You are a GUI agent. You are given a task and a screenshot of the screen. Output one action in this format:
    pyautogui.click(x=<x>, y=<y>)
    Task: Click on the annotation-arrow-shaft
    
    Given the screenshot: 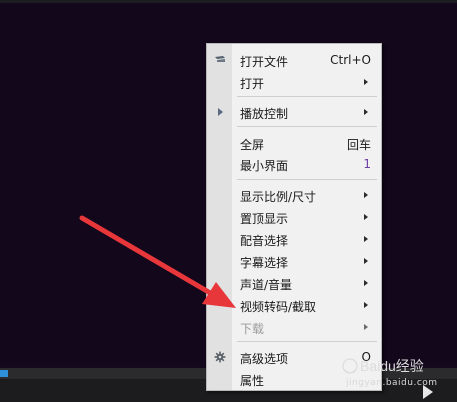 What is the action you would take?
    pyautogui.click(x=147, y=256)
    